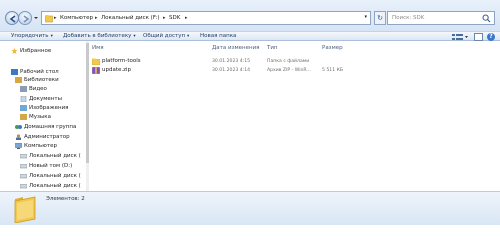  I want to click on refresh-button: ↻, so click(380, 18).